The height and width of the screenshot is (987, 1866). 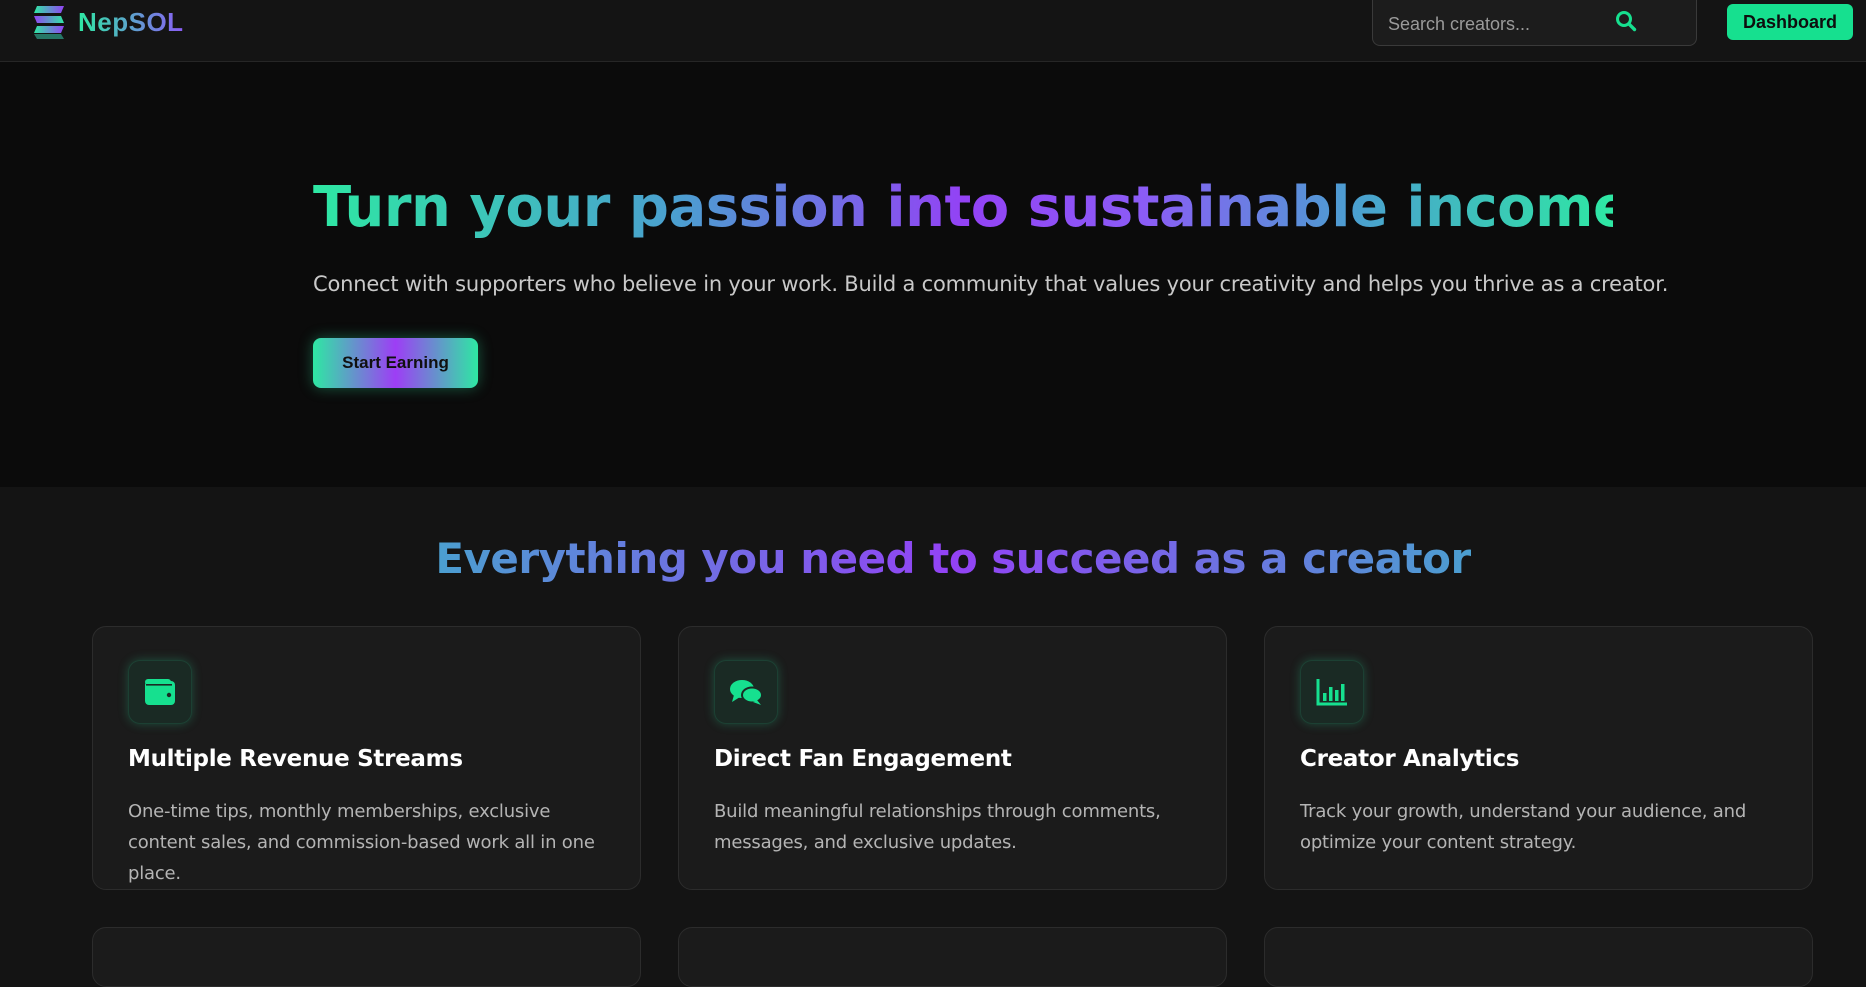 What do you see at coordinates (295, 759) in the screenshot?
I see `feature-title: Multiple Revenue Streams` at bounding box center [295, 759].